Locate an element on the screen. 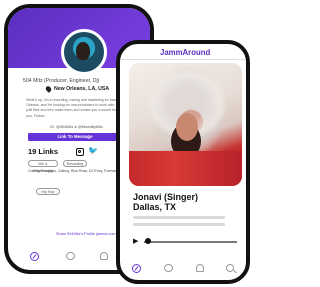  app-brand: JammAround is located at coordinates (185, 52).